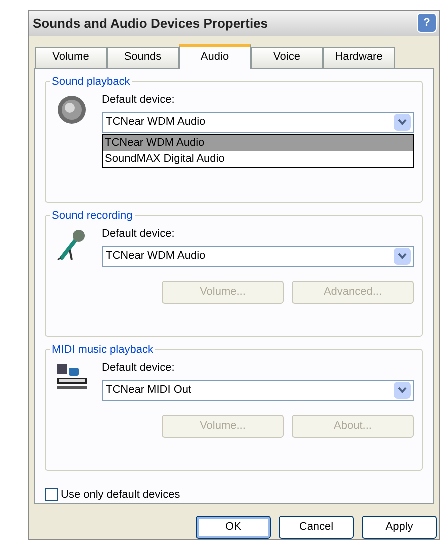 This screenshot has height=543, width=440. What do you see at coordinates (72, 377) in the screenshot?
I see `midi-keyboard-icon` at bounding box center [72, 377].